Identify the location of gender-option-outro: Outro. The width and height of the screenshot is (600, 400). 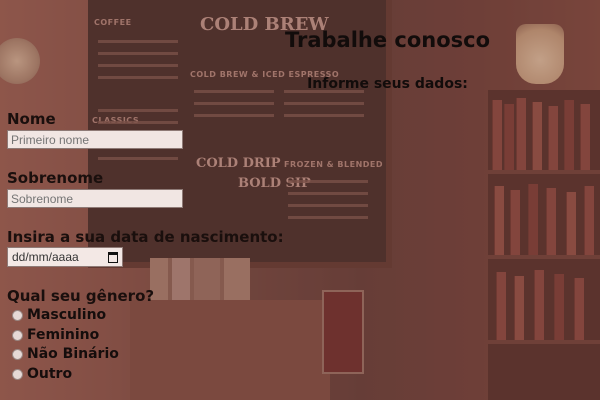
(42, 374).